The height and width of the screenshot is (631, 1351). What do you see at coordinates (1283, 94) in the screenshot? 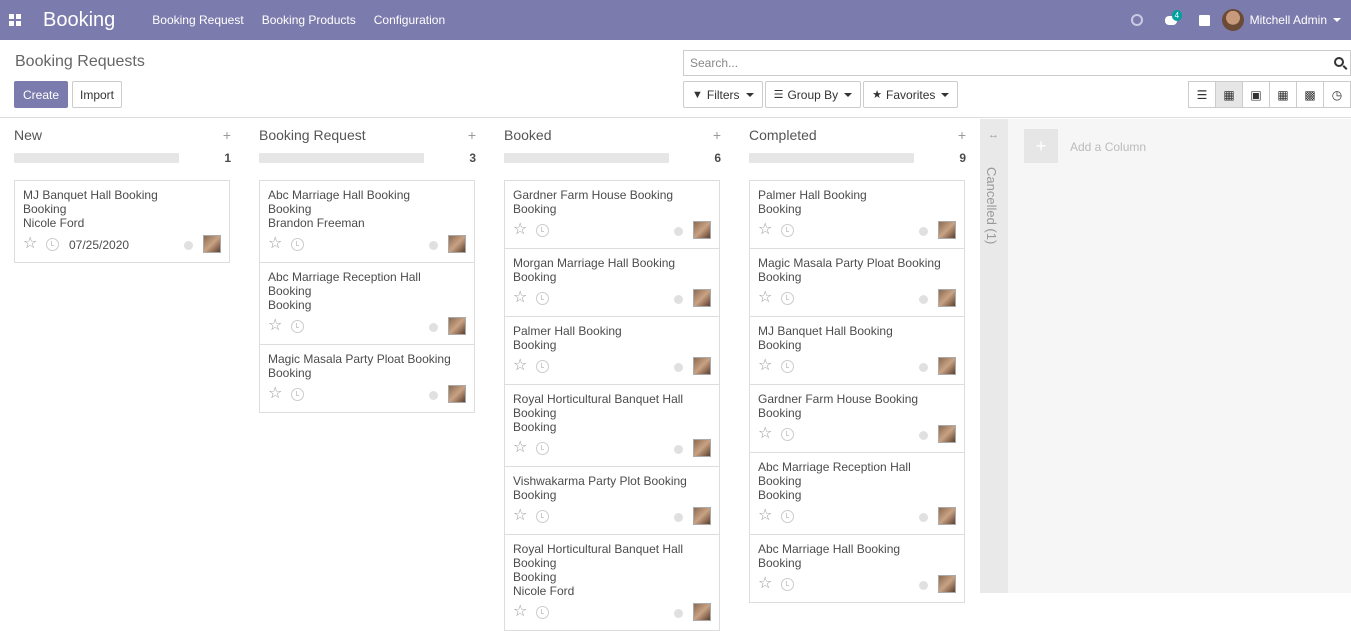
I see `pivot-view-icon: ▦` at bounding box center [1283, 94].